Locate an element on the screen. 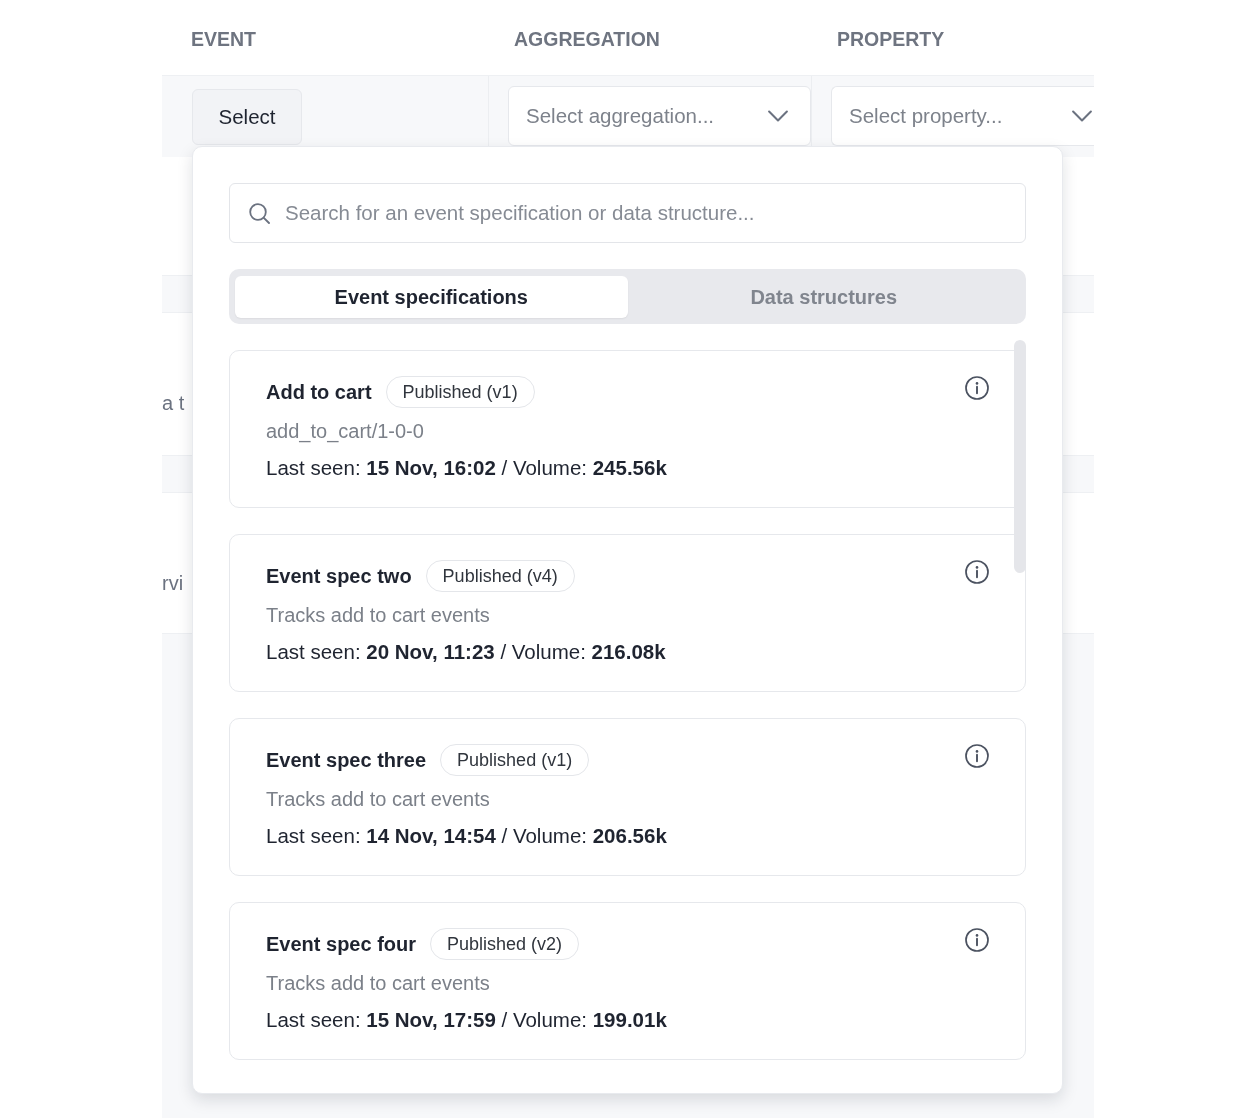 The width and height of the screenshot is (1258, 1118). spec-meta: Last seen: 15 Nov, 16:02 / Volume: 245.56k is located at coordinates (467, 468).